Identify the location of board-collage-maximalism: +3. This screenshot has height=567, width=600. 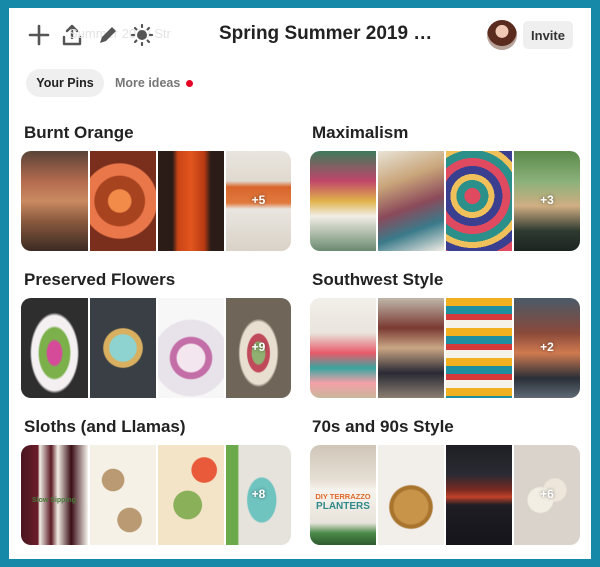
(445, 201).